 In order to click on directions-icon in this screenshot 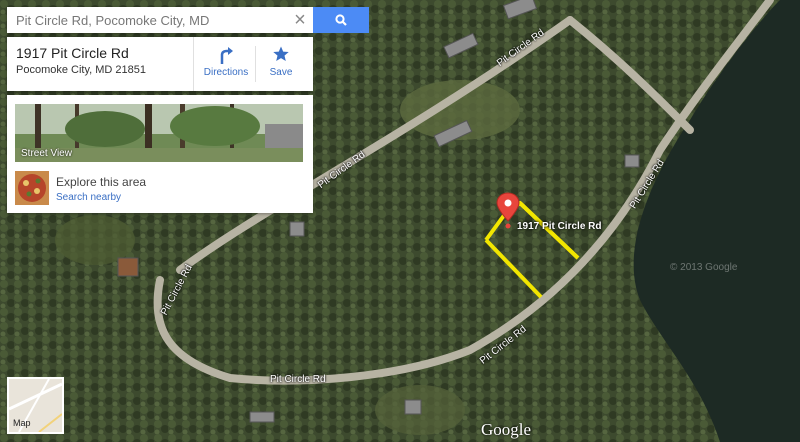, I will do `click(226, 55)`.